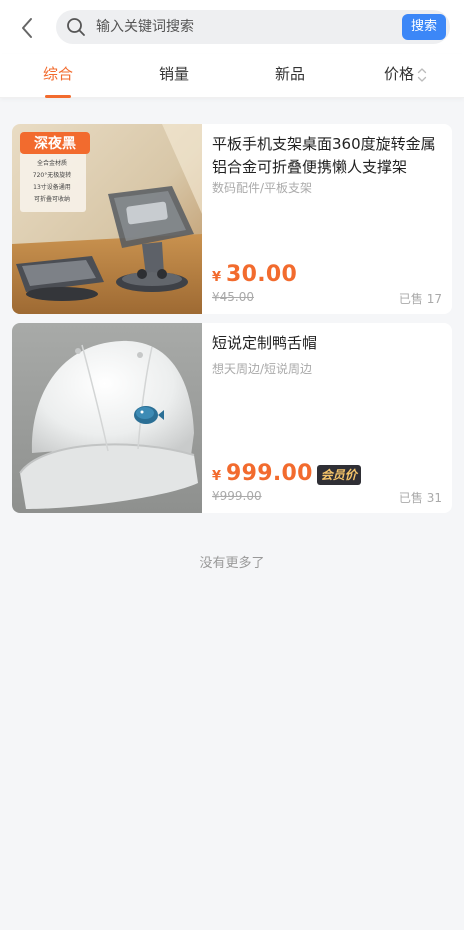 This screenshot has height=930, width=464. What do you see at coordinates (424, 27) in the screenshot?
I see `search-button: 搜索` at bounding box center [424, 27].